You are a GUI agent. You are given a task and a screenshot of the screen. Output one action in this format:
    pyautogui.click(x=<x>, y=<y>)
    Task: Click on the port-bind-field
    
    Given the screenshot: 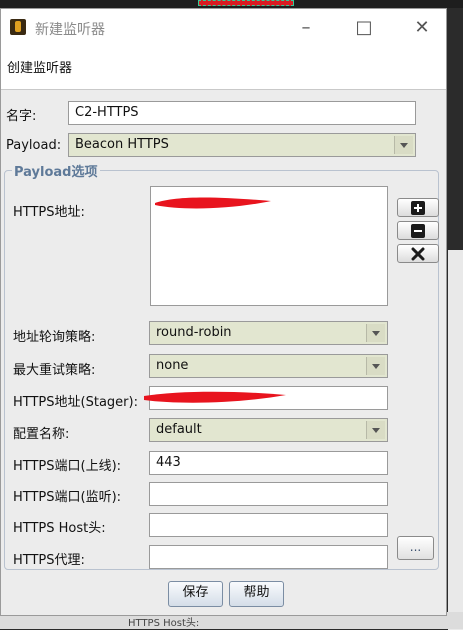 What is the action you would take?
    pyautogui.click(x=268, y=494)
    